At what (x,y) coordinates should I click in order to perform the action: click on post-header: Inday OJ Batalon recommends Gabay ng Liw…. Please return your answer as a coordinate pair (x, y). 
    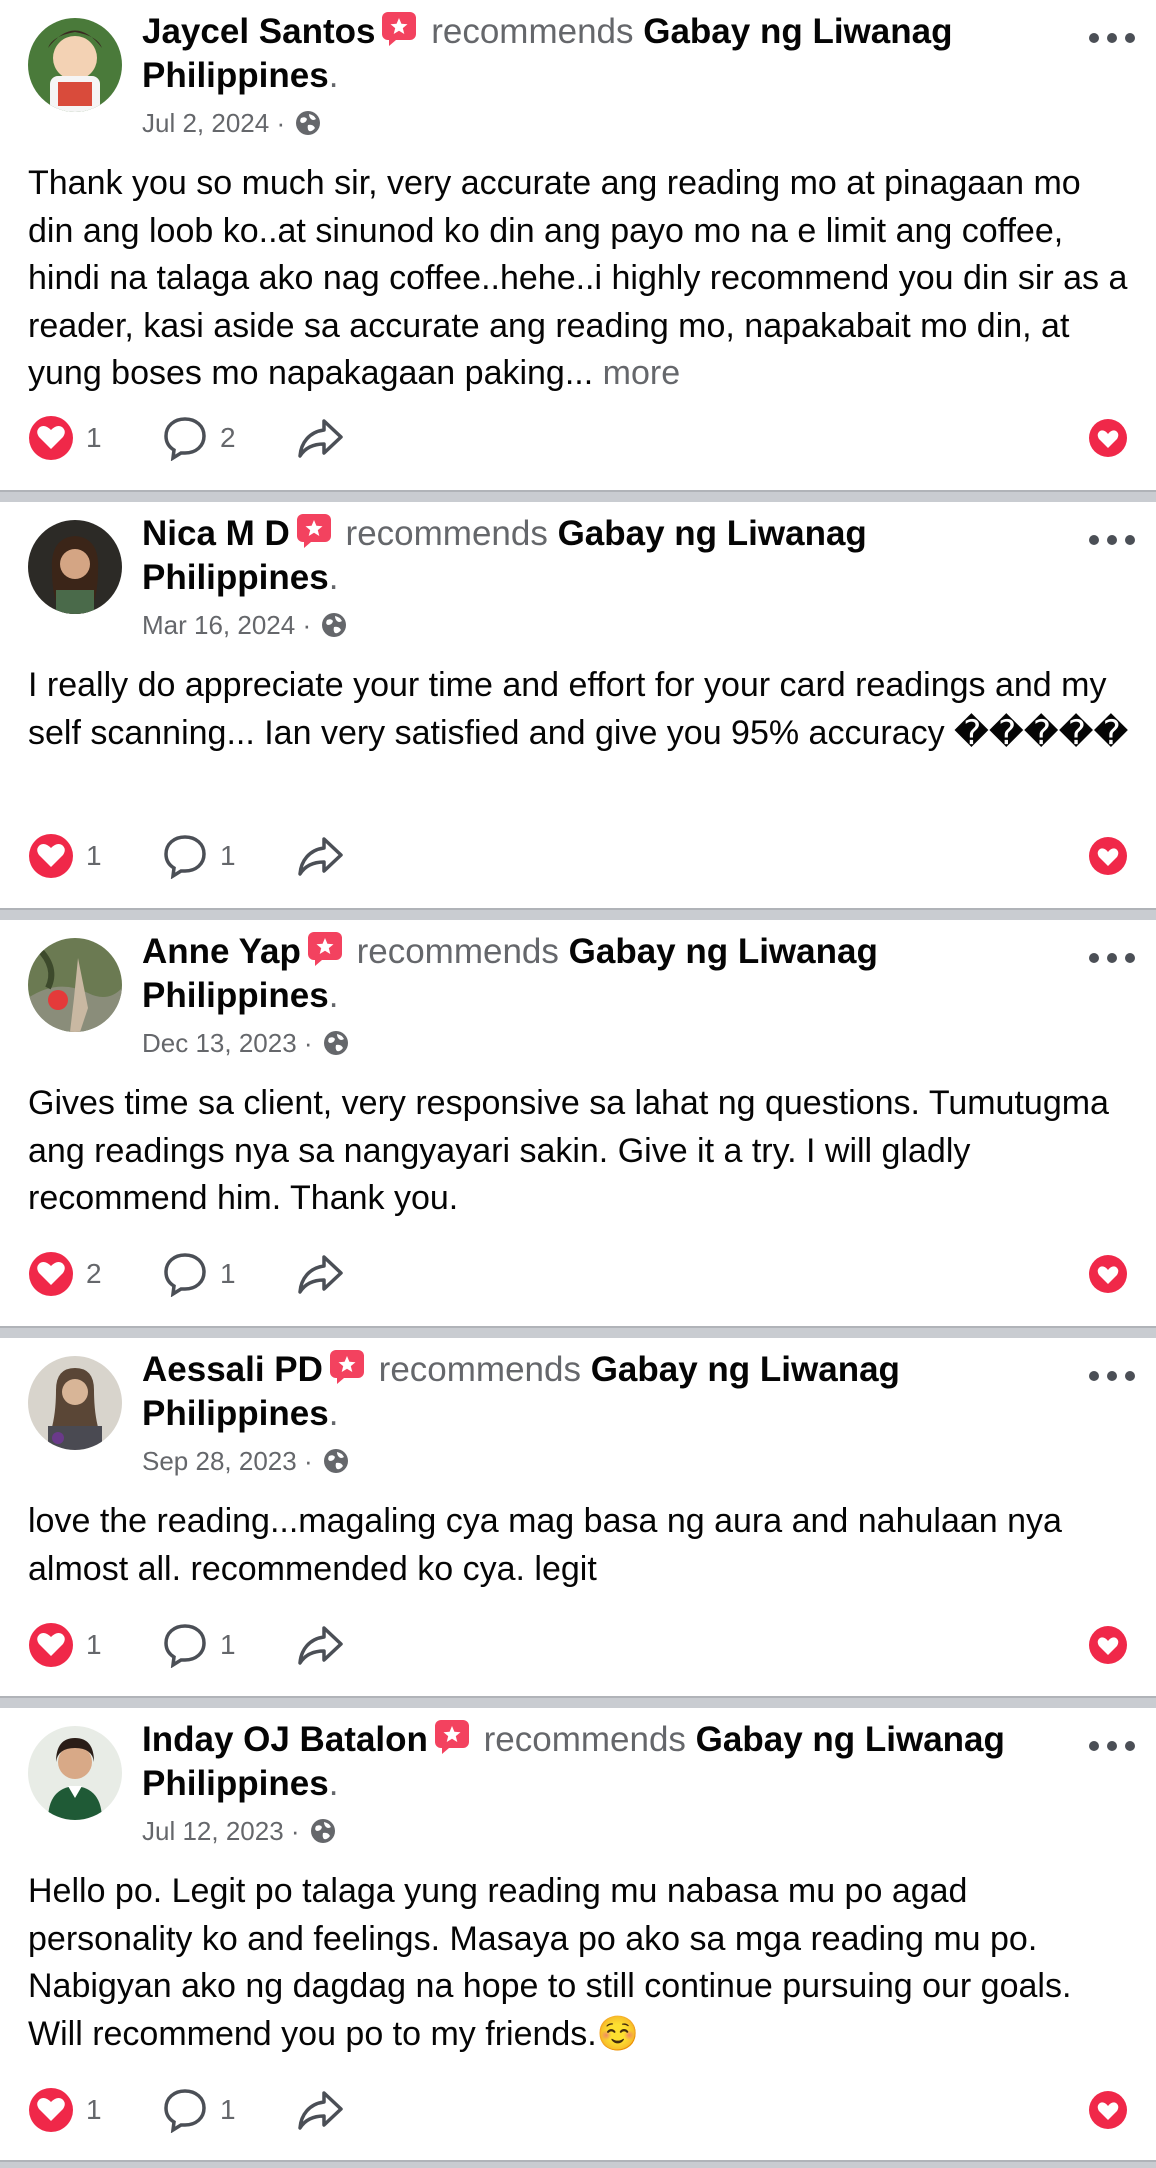
    Looking at the image, I should click on (594, 1762).